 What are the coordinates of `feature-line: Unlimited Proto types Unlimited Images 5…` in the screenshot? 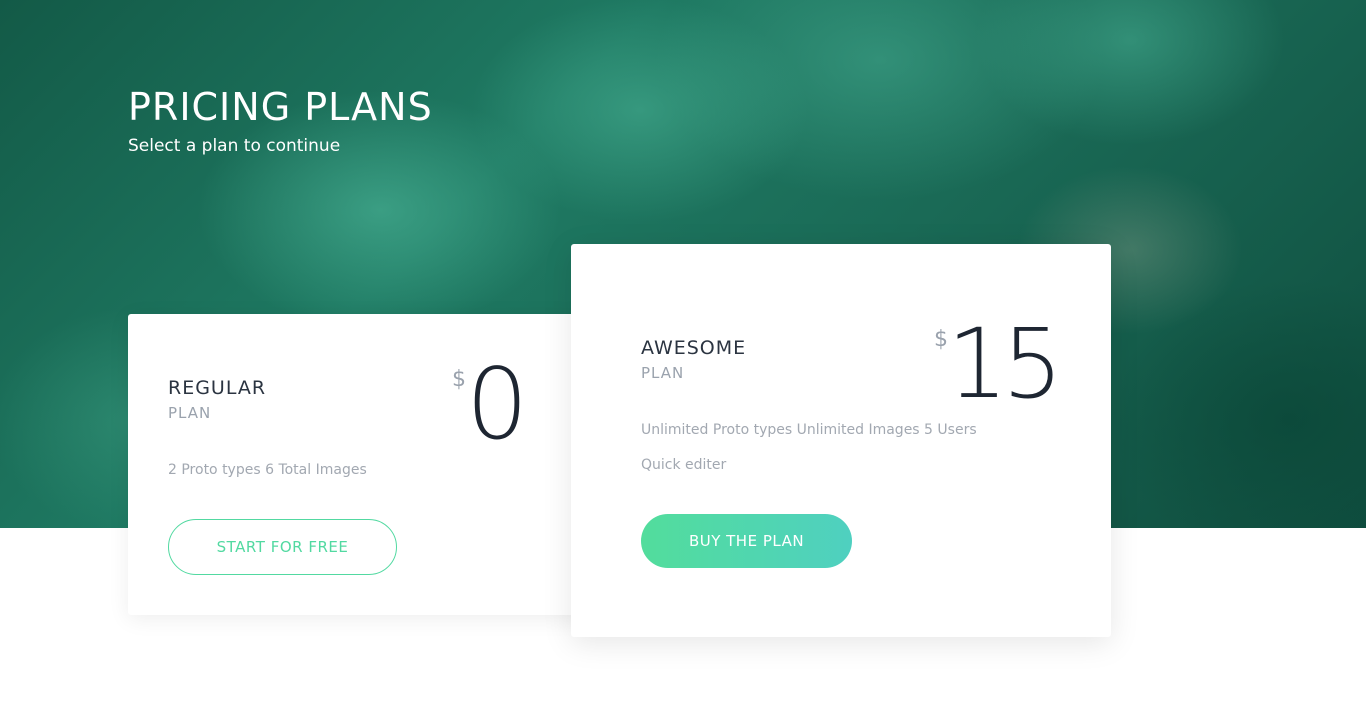 It's located at (809, 430).